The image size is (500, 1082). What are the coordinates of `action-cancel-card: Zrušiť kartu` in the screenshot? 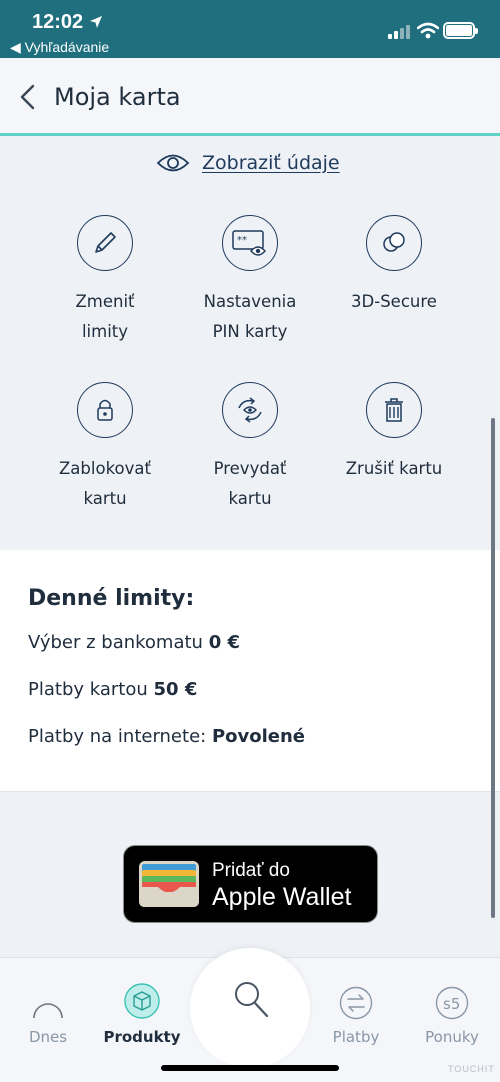 It's located at (394, 433).